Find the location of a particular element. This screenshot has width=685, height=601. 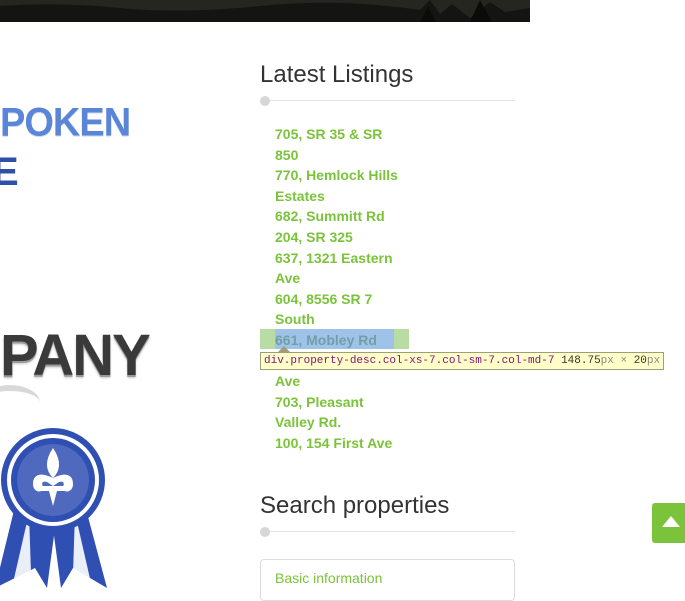

logo-swoosh is located at coordinates (20, 403).